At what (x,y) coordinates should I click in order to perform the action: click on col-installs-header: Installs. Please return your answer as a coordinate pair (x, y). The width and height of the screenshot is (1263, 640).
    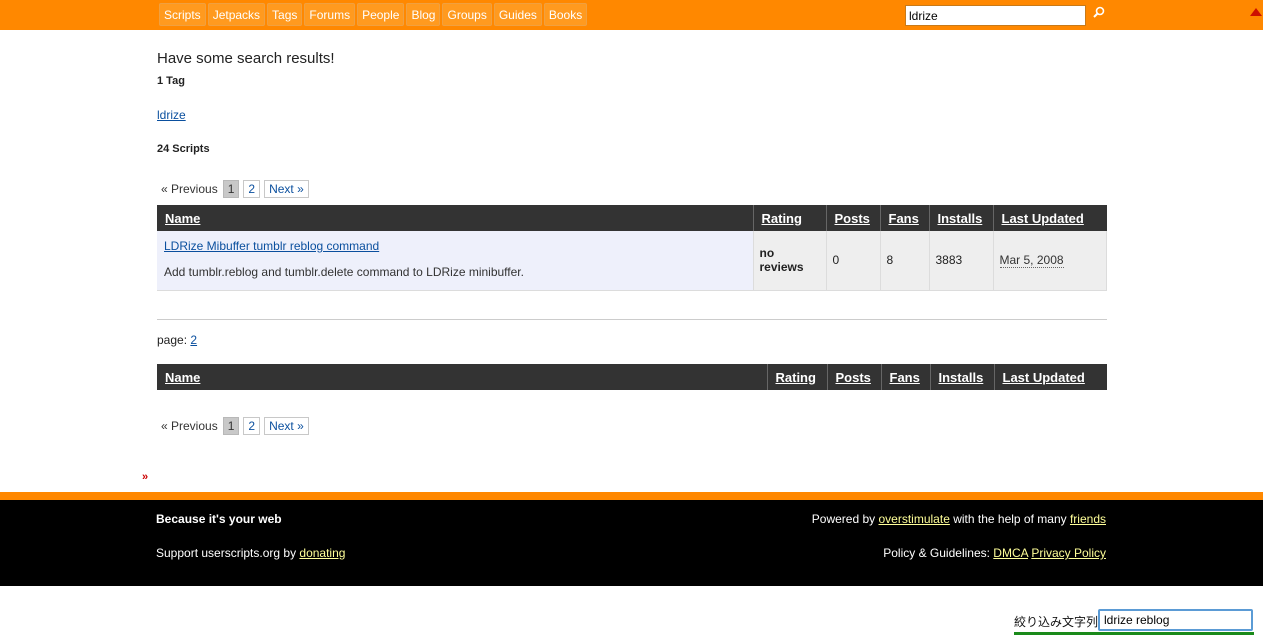
    Looking at the image, I should click on (961, 218).